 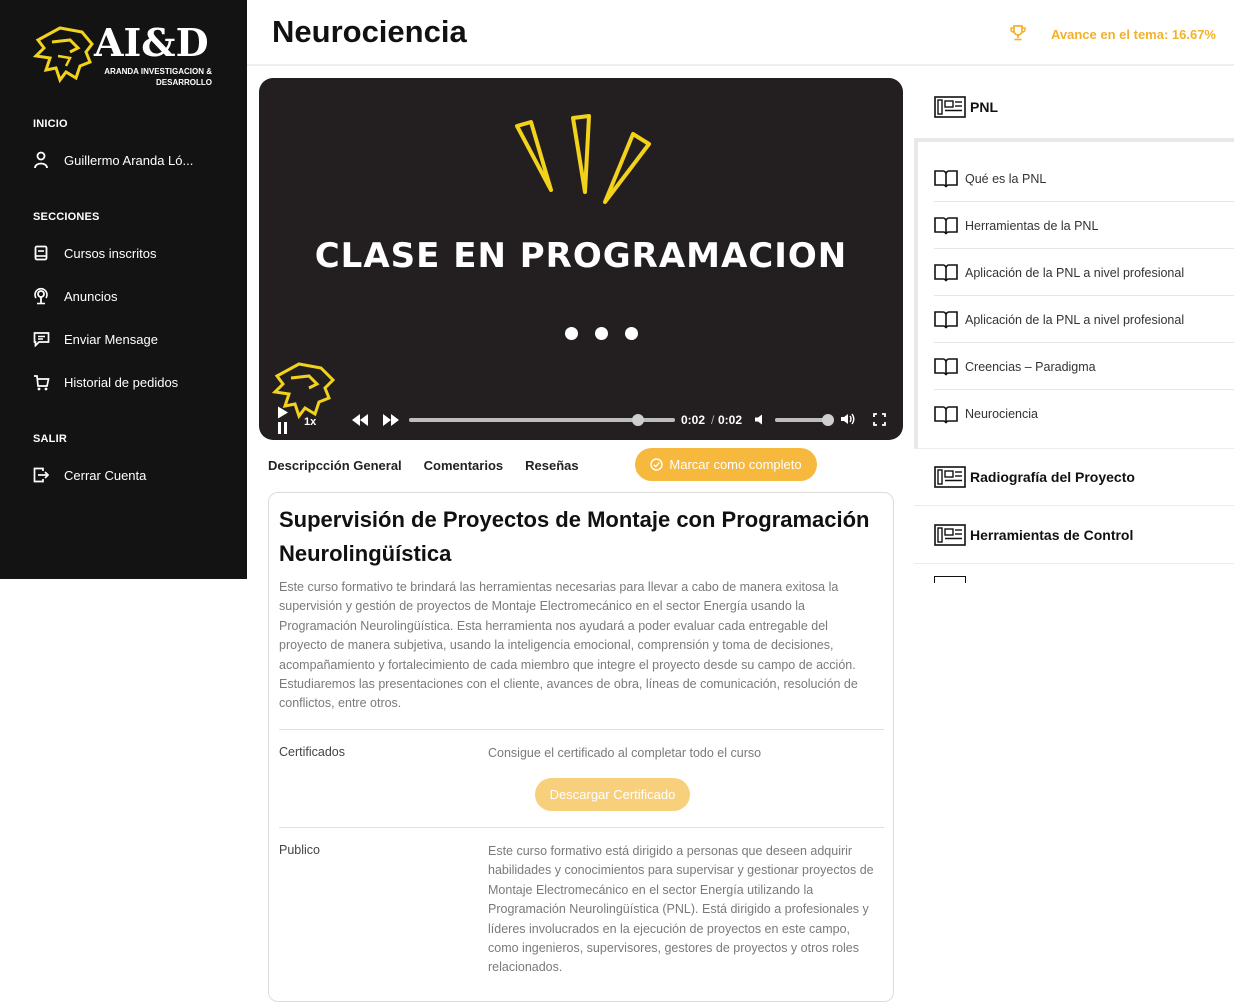 I want to click on lesson-item: Herramientas de la PNL, so click(x=1084, y=226).